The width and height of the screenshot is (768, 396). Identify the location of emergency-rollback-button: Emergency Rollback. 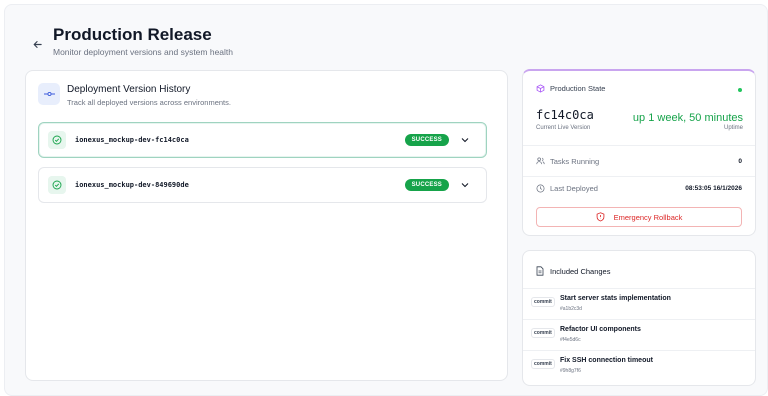
(639, 217).